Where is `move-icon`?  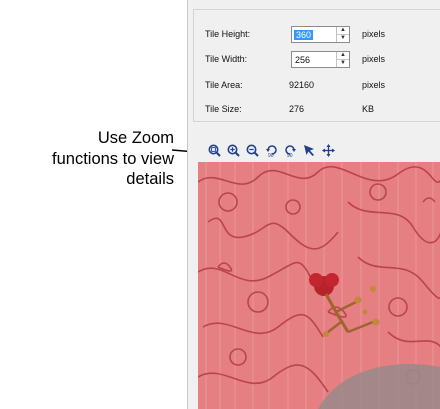
move-icon is located at coordinates (328, 150).